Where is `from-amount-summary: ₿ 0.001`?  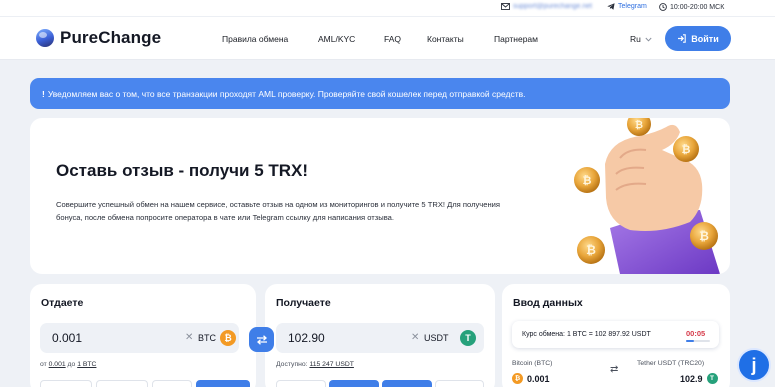
from-amount-summary: ₿ 0.001 is located at coordinates (531, 378).